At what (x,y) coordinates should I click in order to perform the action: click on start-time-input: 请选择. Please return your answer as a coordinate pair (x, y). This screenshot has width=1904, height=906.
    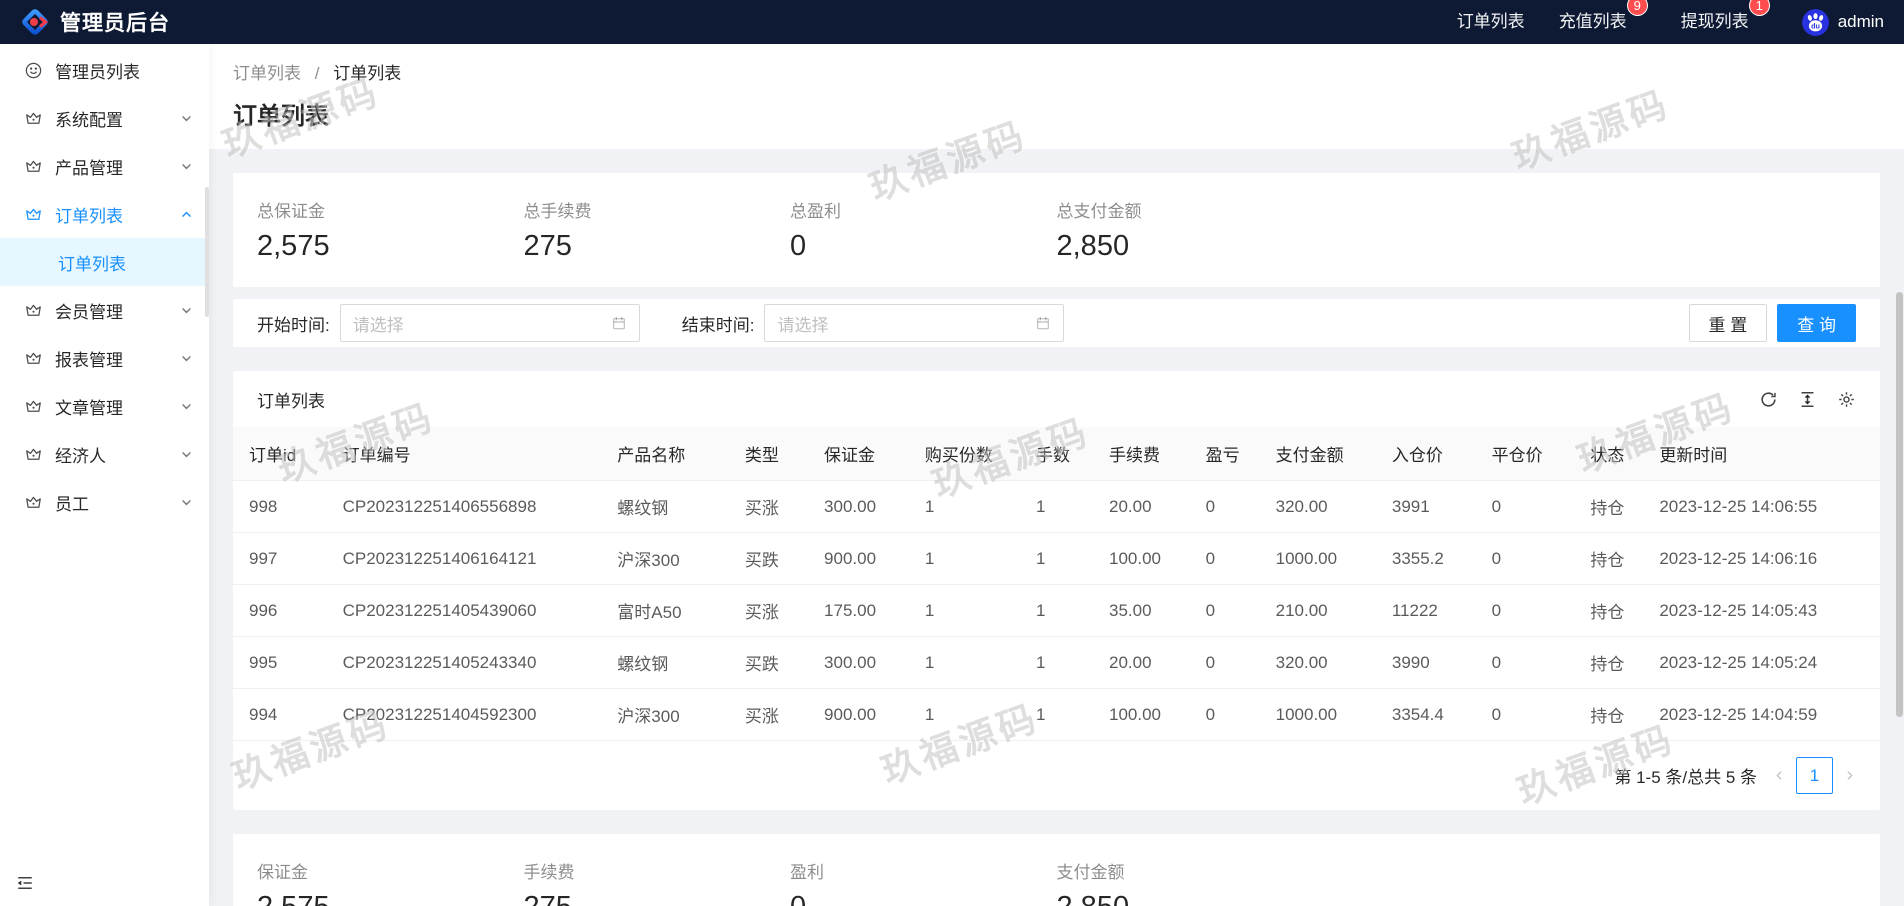
    Looking at the image, I should click on (489, 323).